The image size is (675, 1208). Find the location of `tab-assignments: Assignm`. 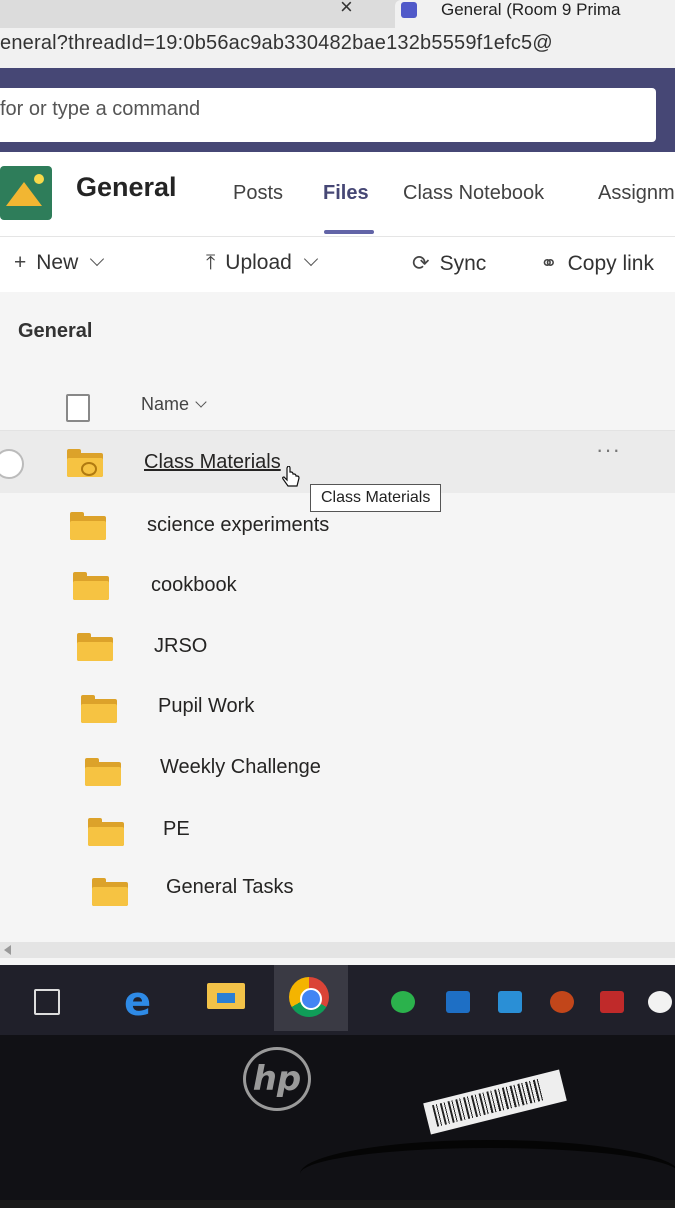

tab-assignments: Assignm is located at coordinates (636, 193).